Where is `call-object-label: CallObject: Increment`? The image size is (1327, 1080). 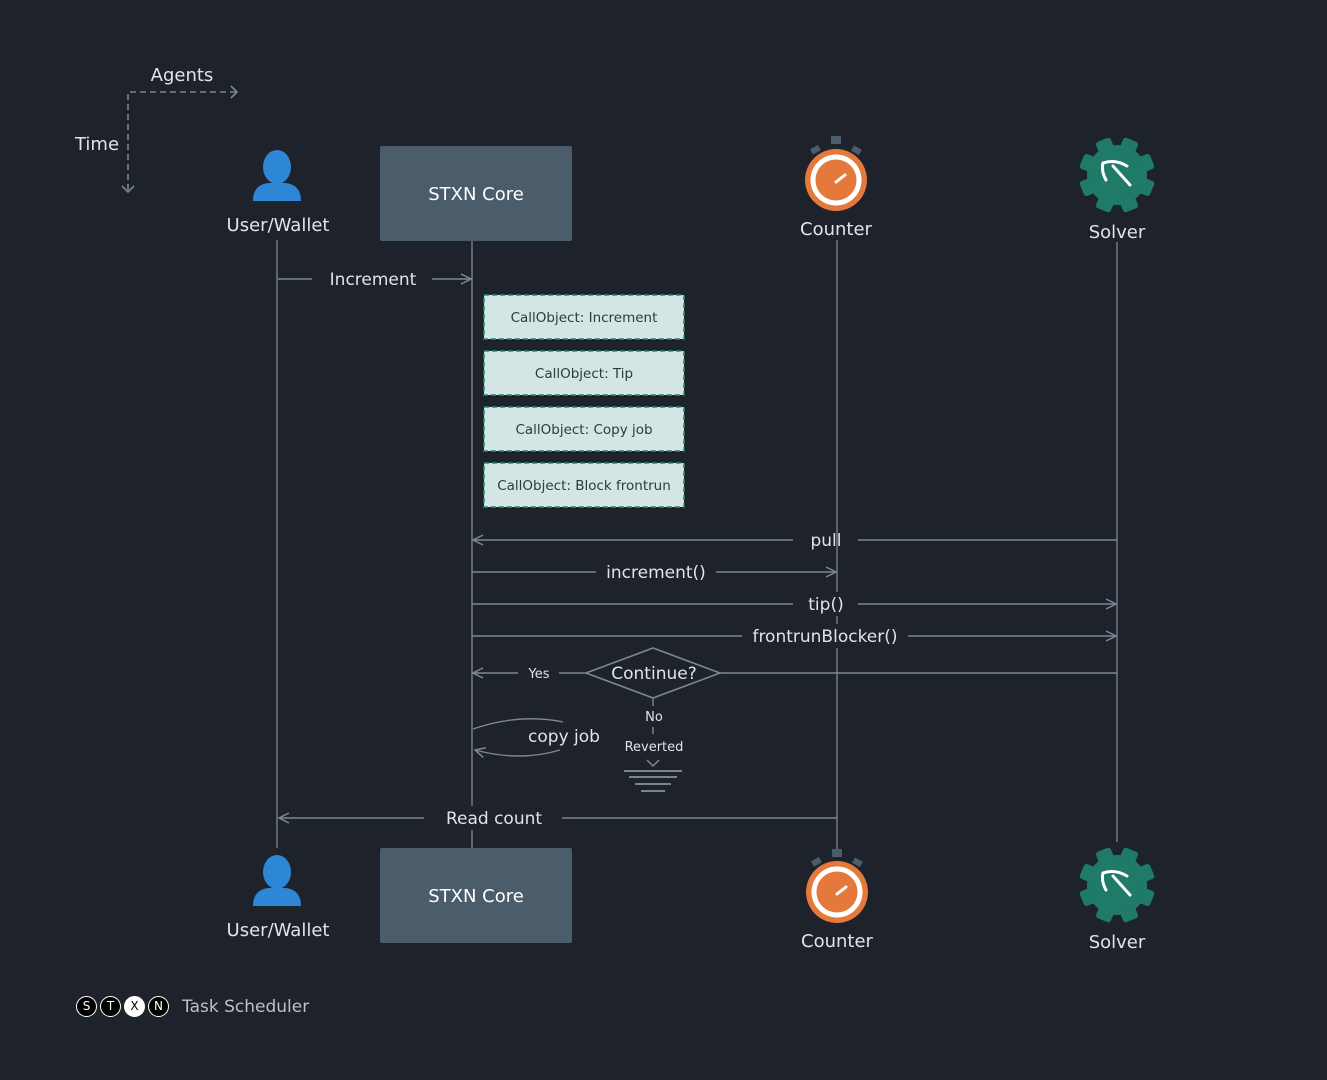
call-object-label: CallObject: Increment is located at coordinates (584, 318).